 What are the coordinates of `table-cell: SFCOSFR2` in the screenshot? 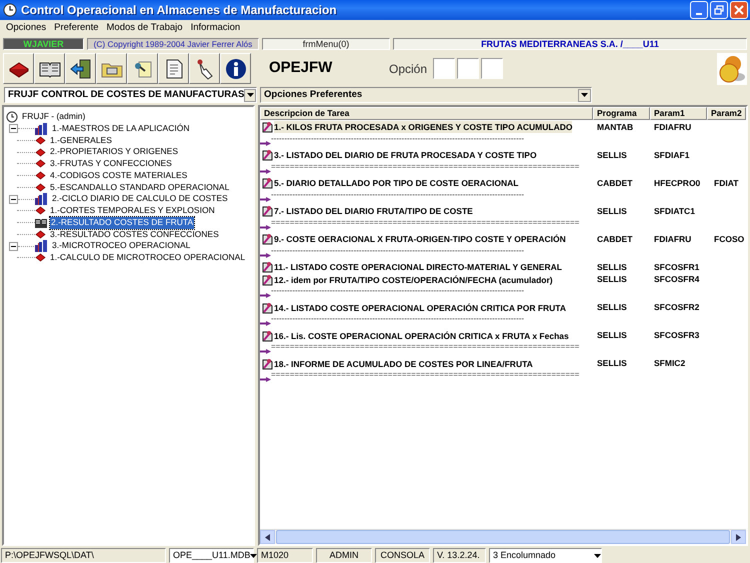 It's located at (677, 307).